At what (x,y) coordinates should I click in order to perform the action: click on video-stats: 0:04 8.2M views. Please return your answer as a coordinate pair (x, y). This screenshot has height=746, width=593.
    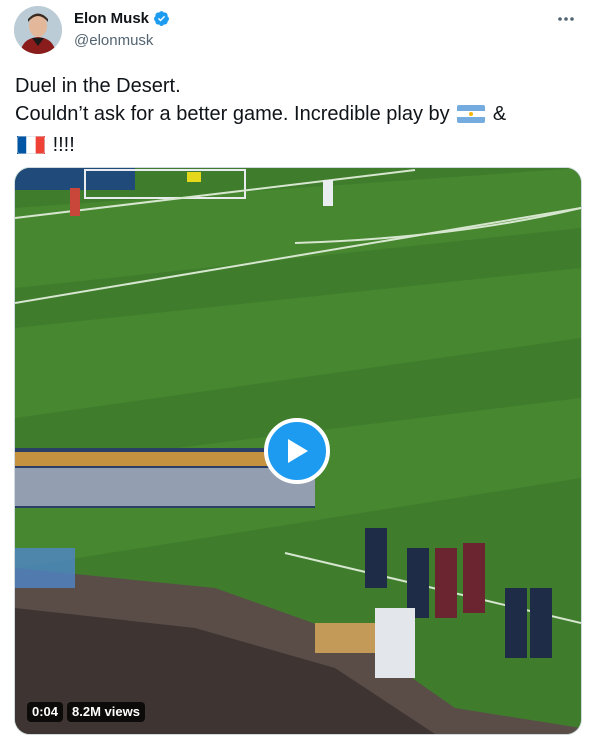
    Looking at the image, I should click on (86, 712).